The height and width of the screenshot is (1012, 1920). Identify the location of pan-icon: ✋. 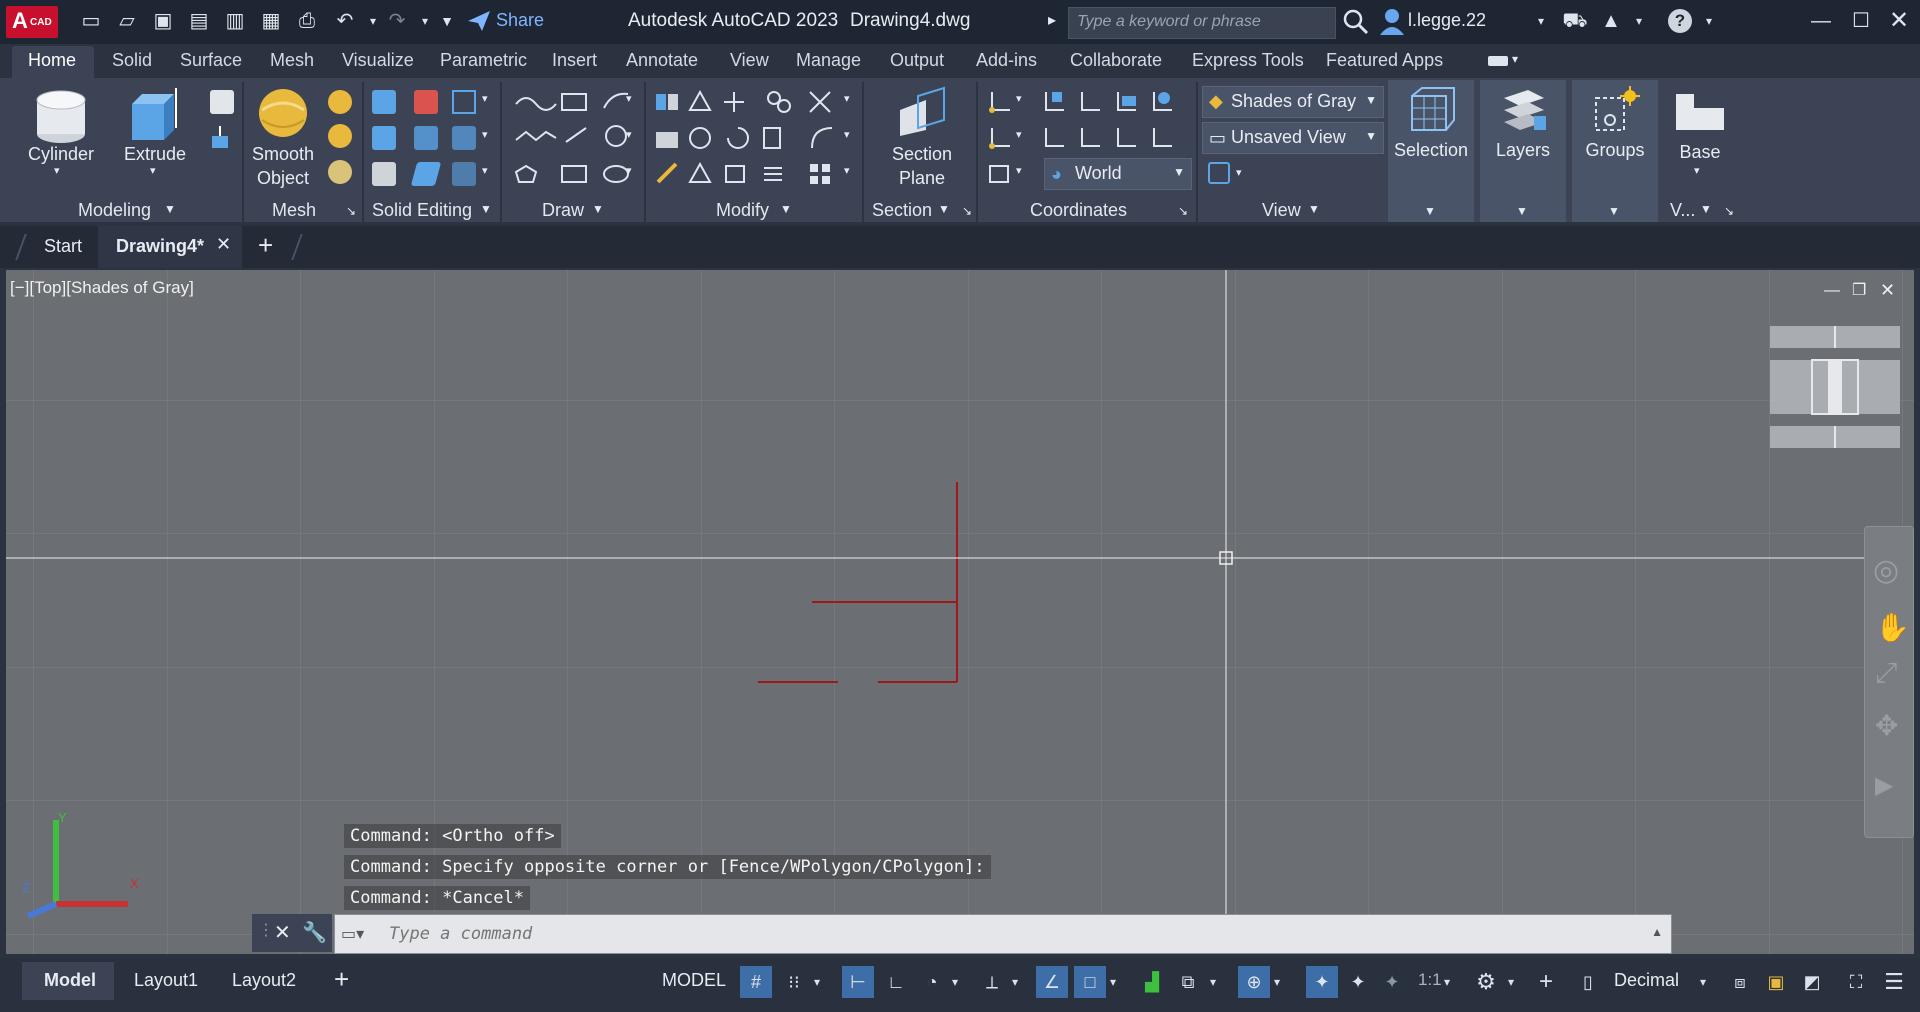
(1892, 627).